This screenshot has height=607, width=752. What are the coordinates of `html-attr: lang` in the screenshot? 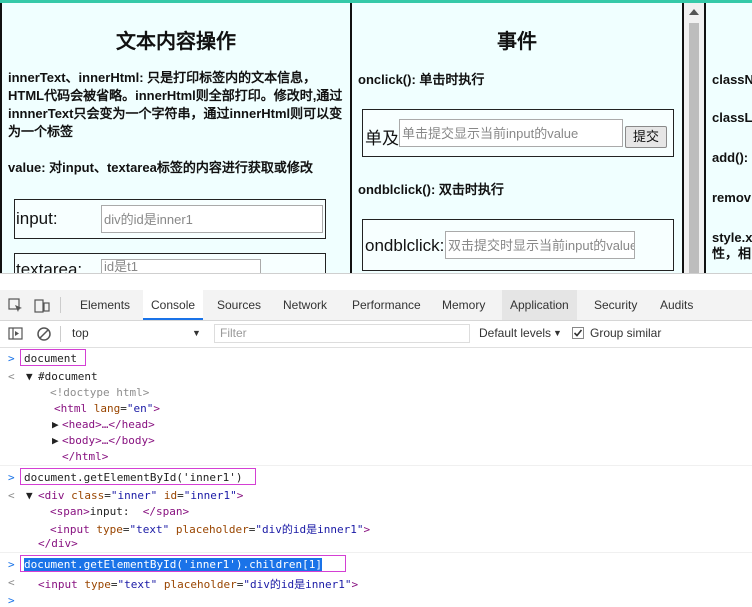 It's located at (107, 408).